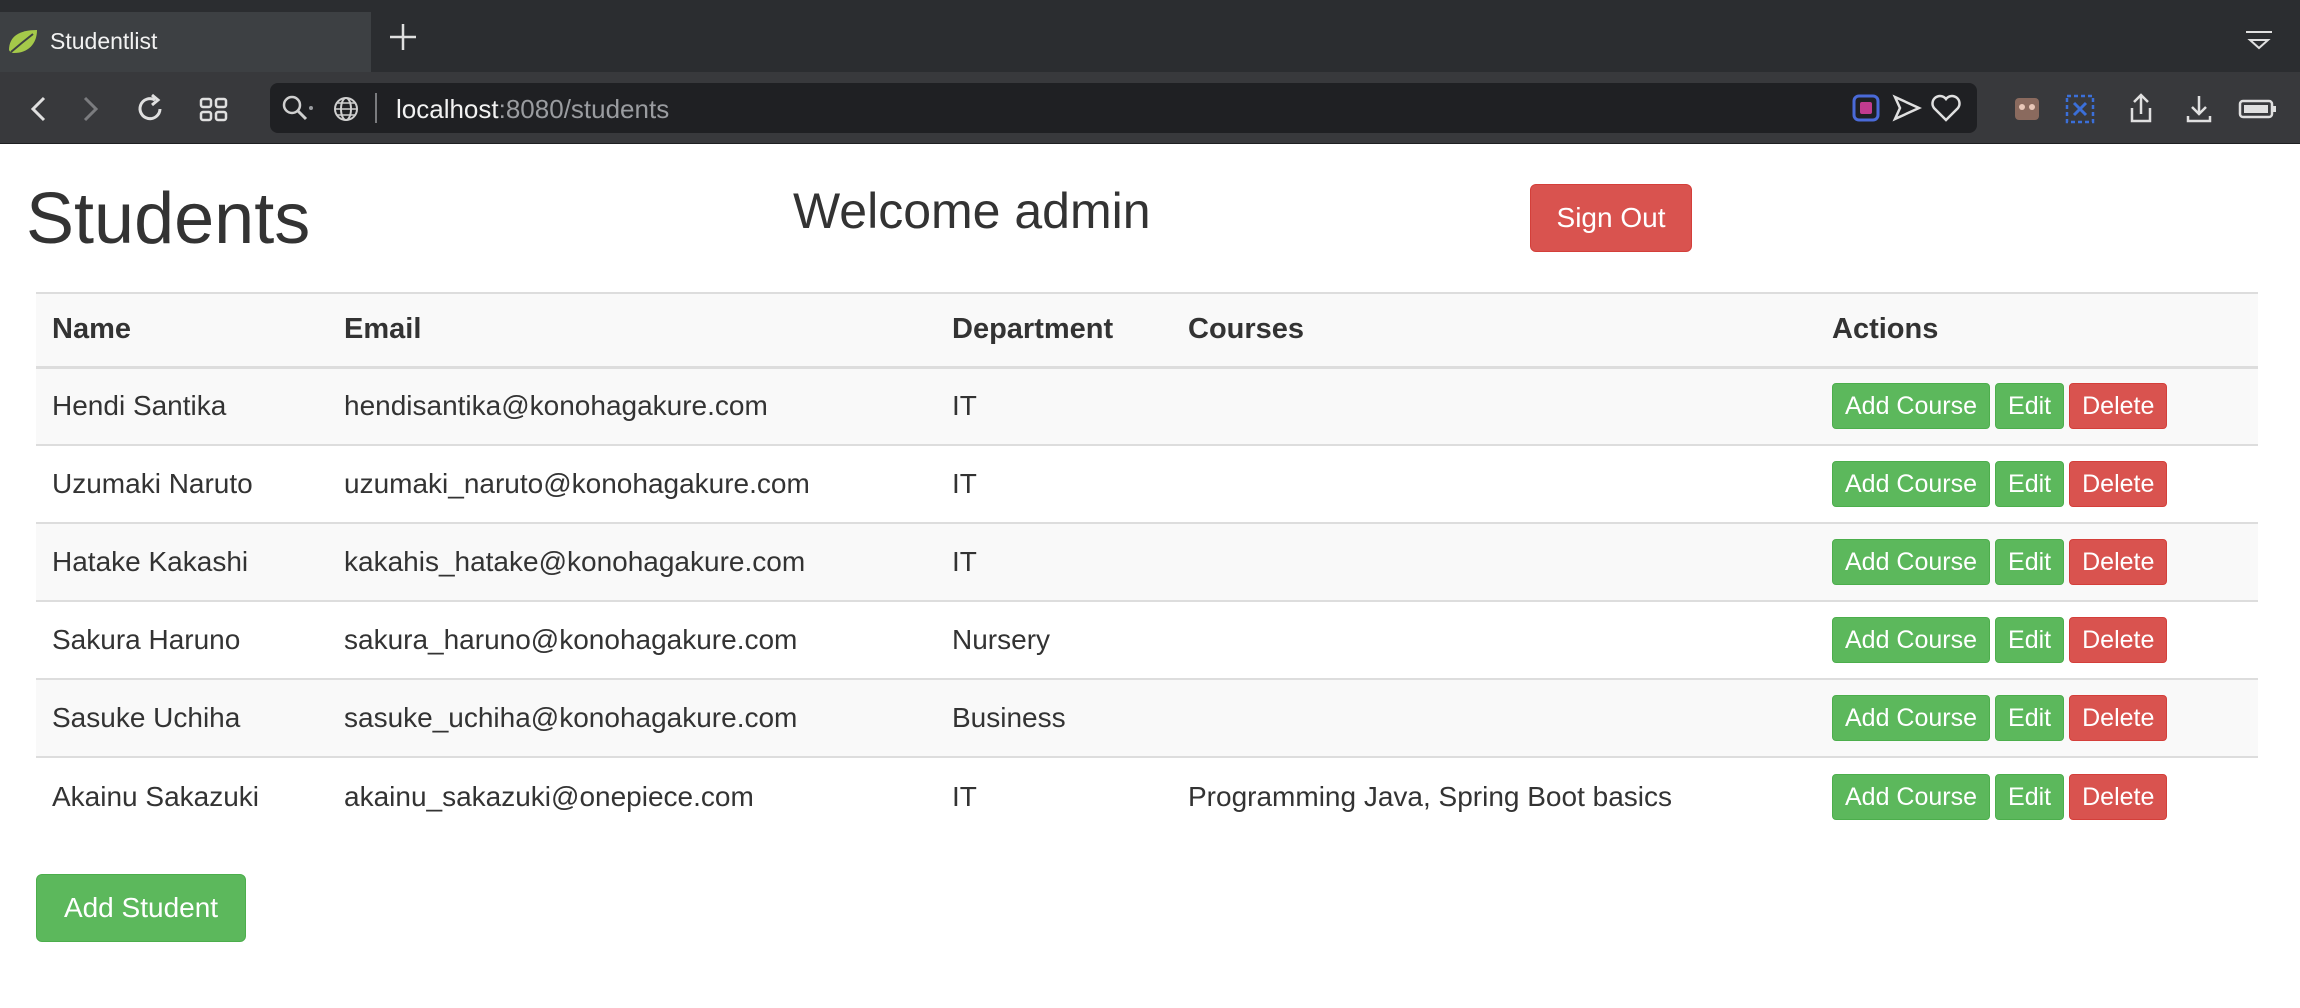  What do you see at coordinates (104, 41) in the screenshot?
I see `tab-title: Studentlist` at bounding box center [104, 41].